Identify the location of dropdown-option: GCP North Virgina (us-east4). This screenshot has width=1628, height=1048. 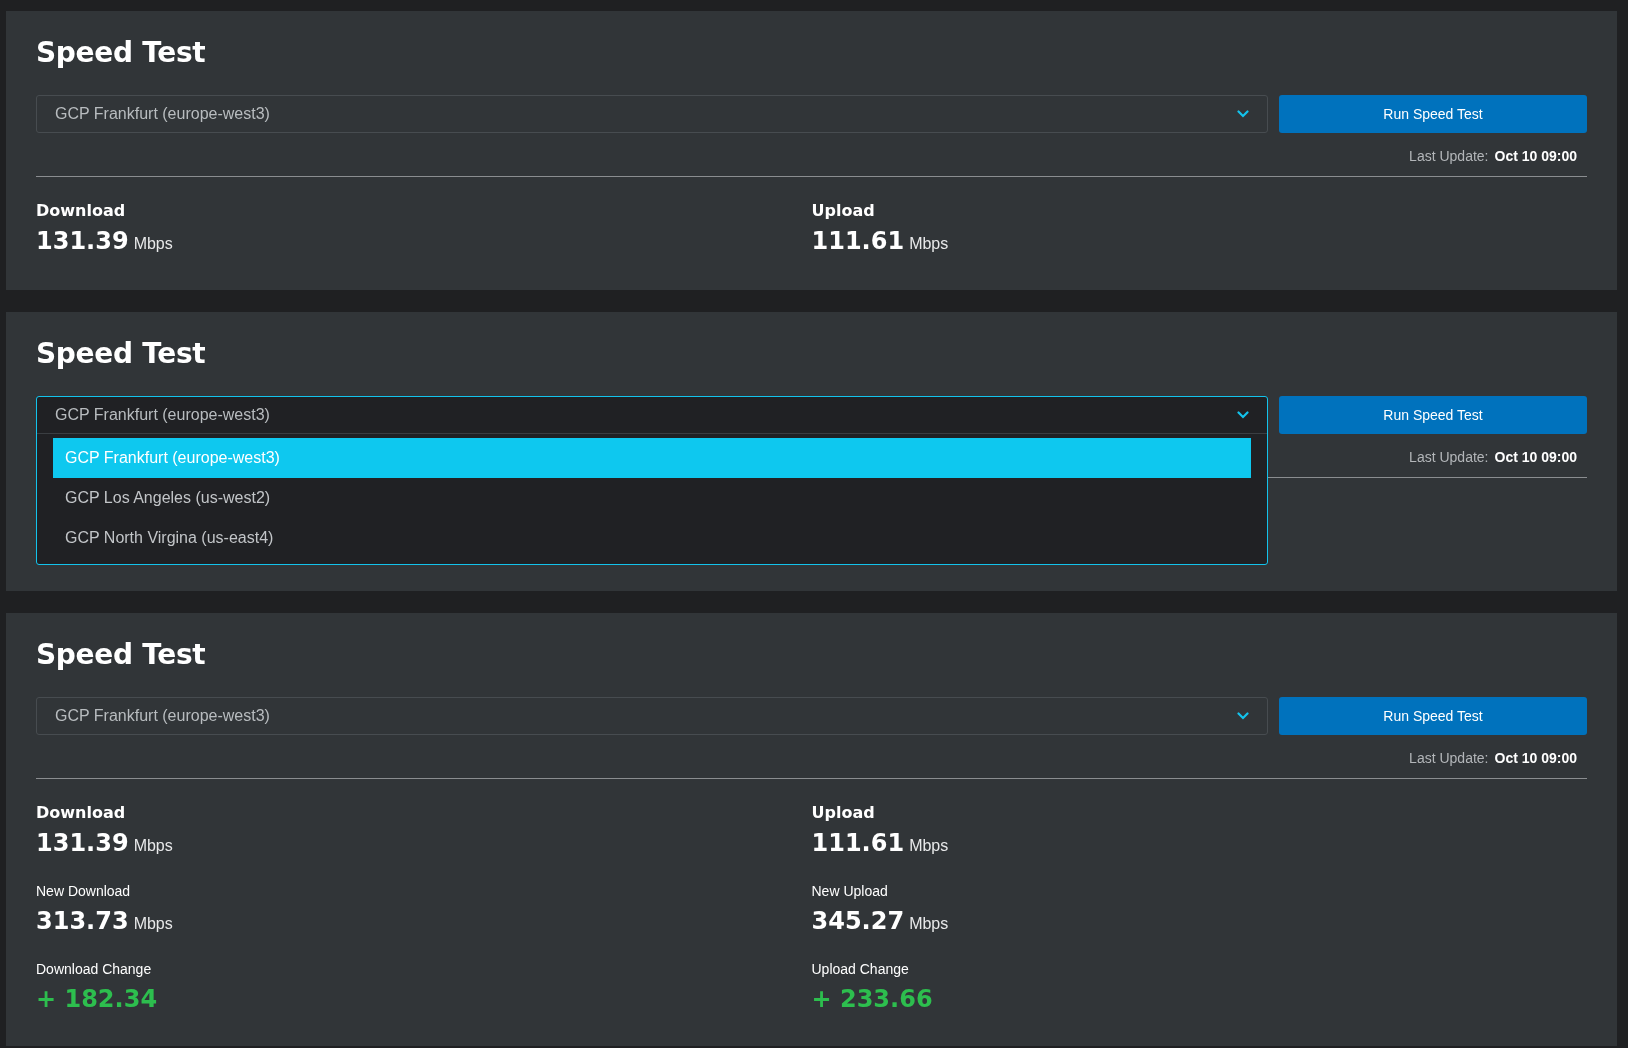
(652, 538).